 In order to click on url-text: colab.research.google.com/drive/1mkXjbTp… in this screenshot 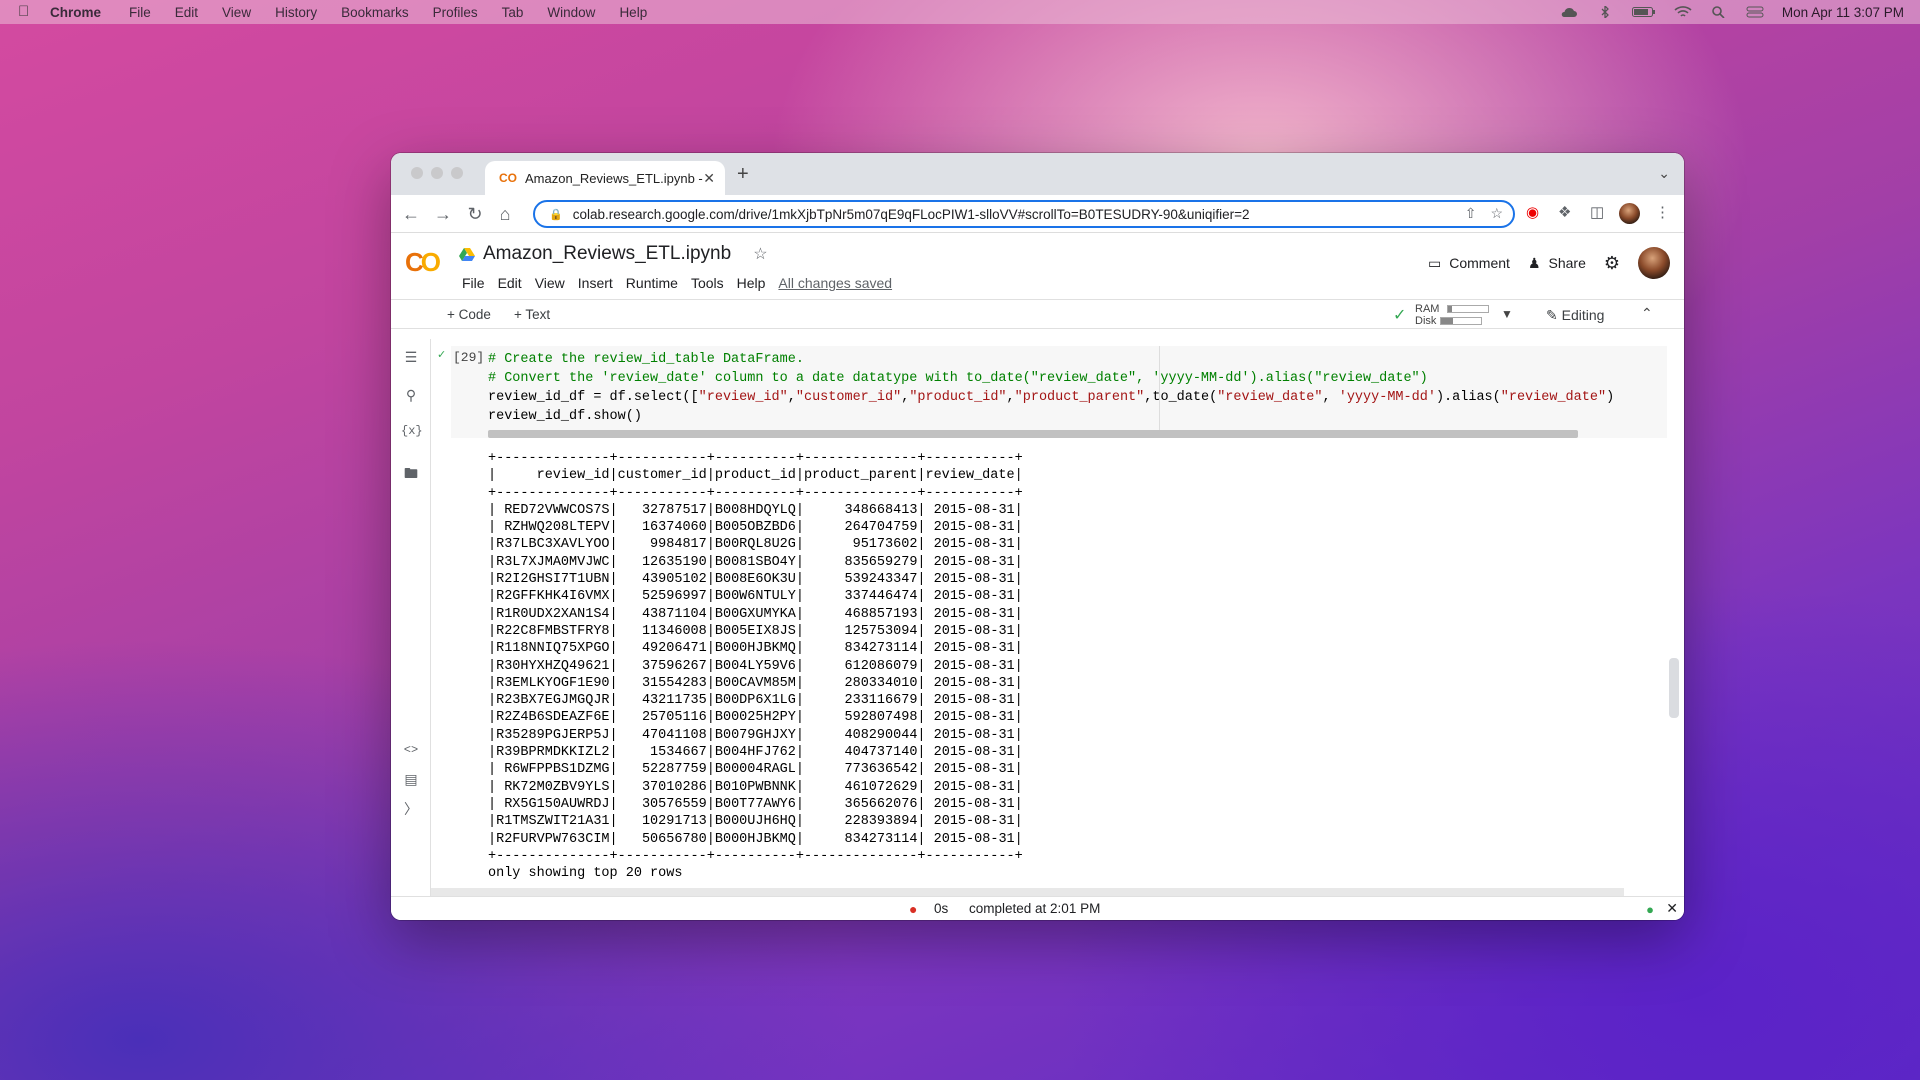, I will do `click(911, 214)`.